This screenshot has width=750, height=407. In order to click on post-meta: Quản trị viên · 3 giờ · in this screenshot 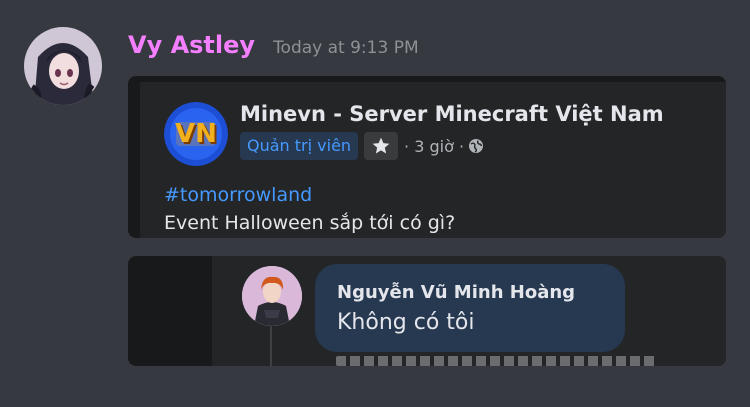, I will do `click(362, 146)`.